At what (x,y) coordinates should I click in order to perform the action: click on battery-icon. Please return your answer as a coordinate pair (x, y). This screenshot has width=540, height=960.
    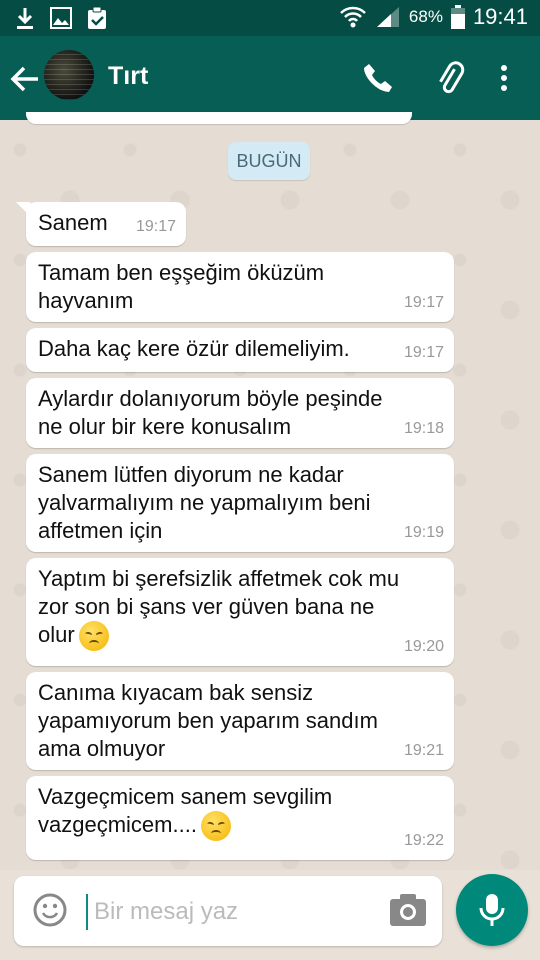
    Looking at the image, I should click on (457, 17).